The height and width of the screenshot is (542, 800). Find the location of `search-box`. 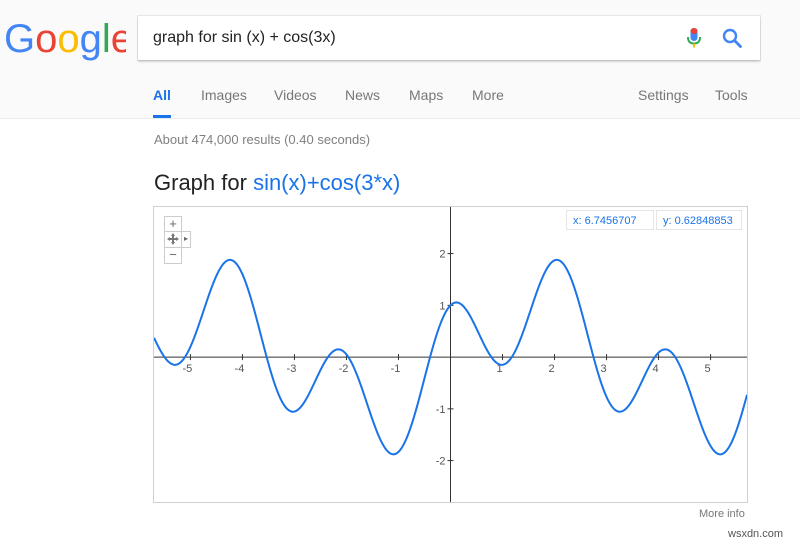

search-box is located at coordinates (449, 38).